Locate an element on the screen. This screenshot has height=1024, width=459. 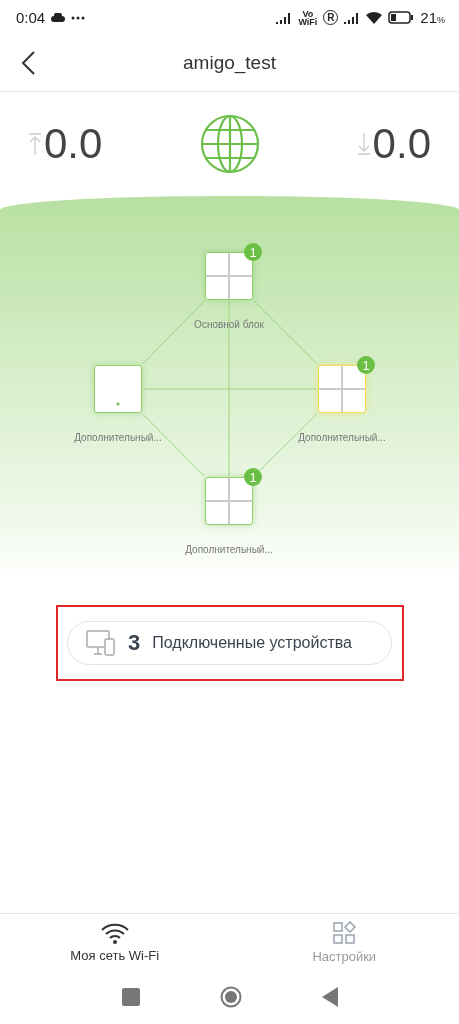
back-nav-button is located at coordinates (329, 997).